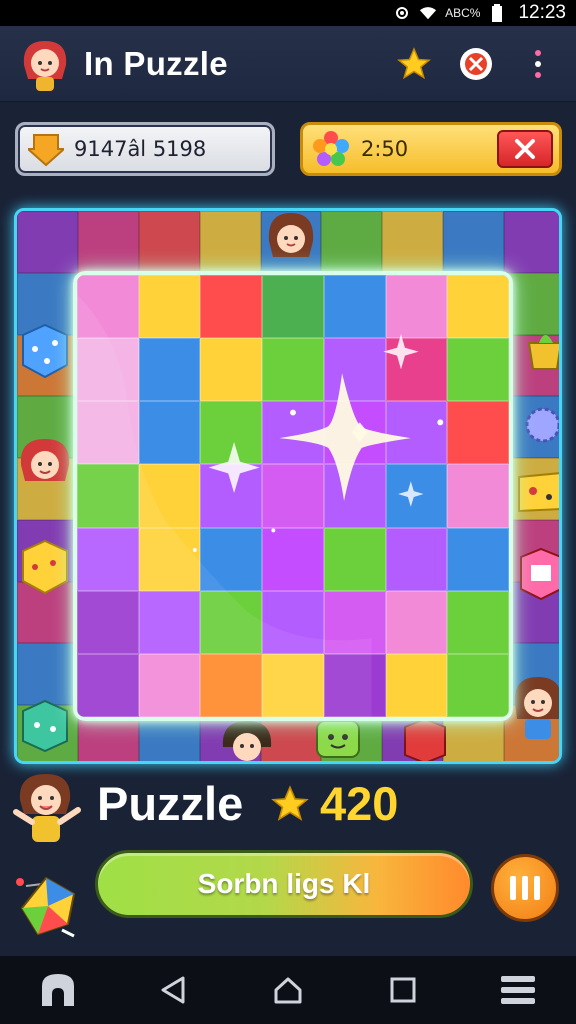 The width and height of the screenshot is (576, 1024). Describe the element at coordinates (425, 739) in the screenshot. I see `dice-red-icon` at that location.